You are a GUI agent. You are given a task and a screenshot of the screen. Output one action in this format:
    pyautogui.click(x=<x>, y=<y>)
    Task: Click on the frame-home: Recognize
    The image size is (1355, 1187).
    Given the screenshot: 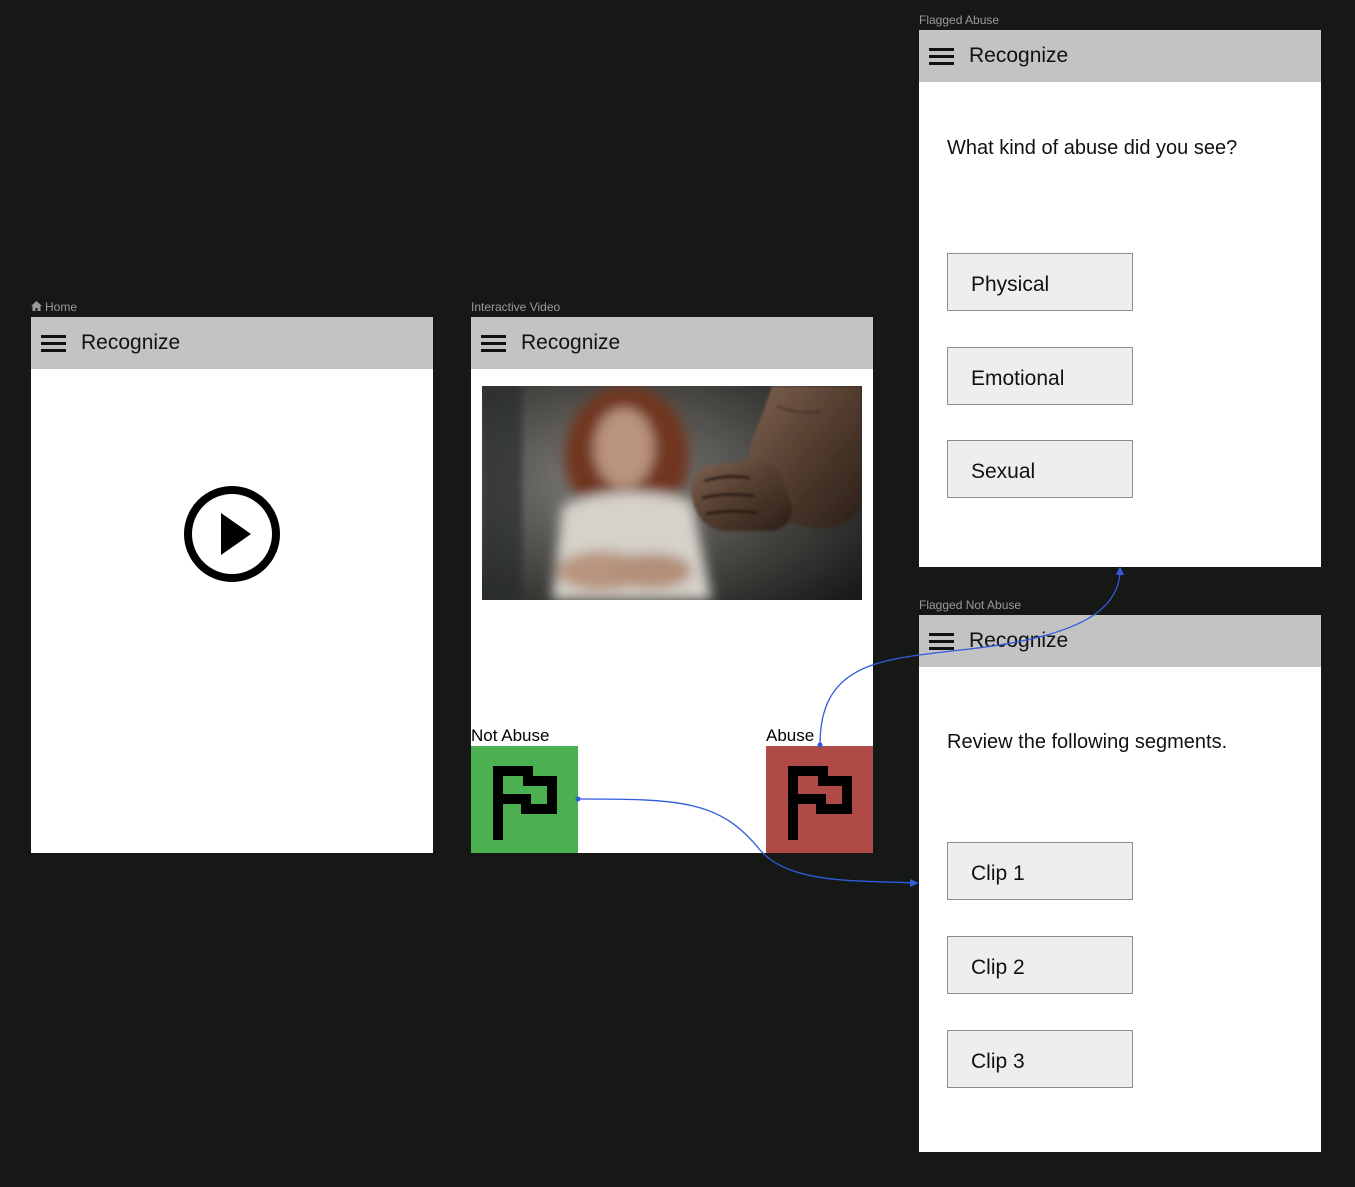 What is the action you would take?
    pyautogui.click(x=232, y=585)
    